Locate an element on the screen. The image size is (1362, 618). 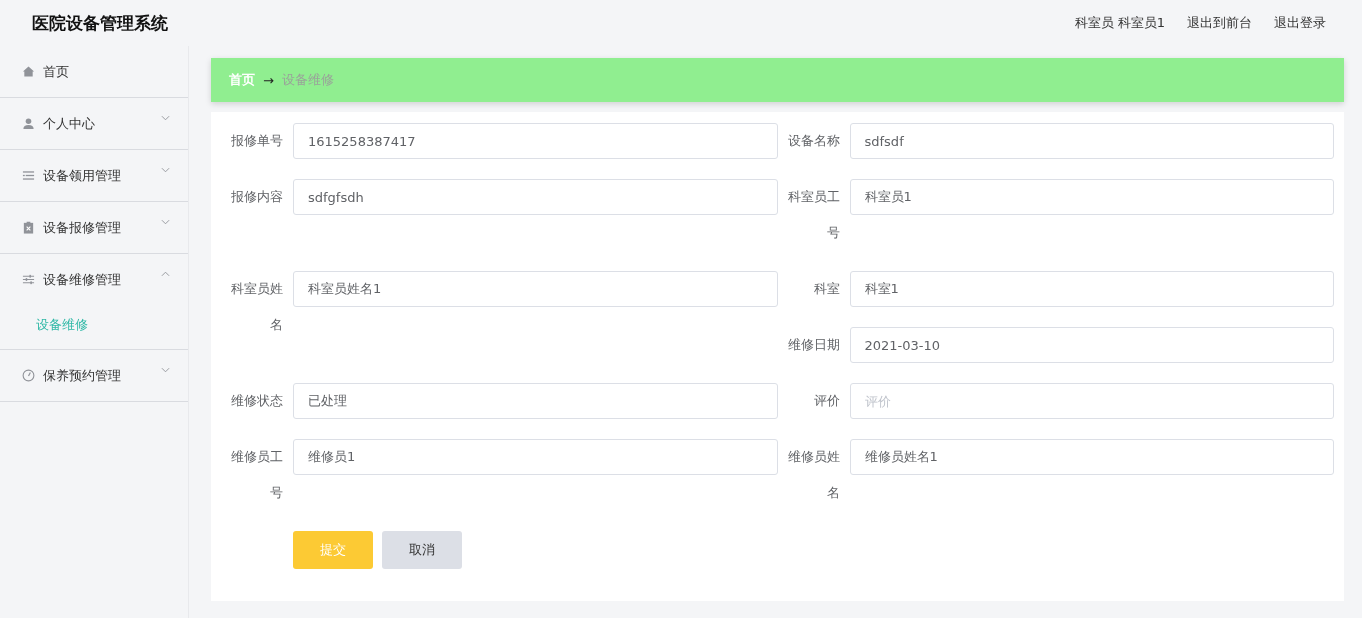
field-label: 维修日期 is located at coordinates (813, 345).